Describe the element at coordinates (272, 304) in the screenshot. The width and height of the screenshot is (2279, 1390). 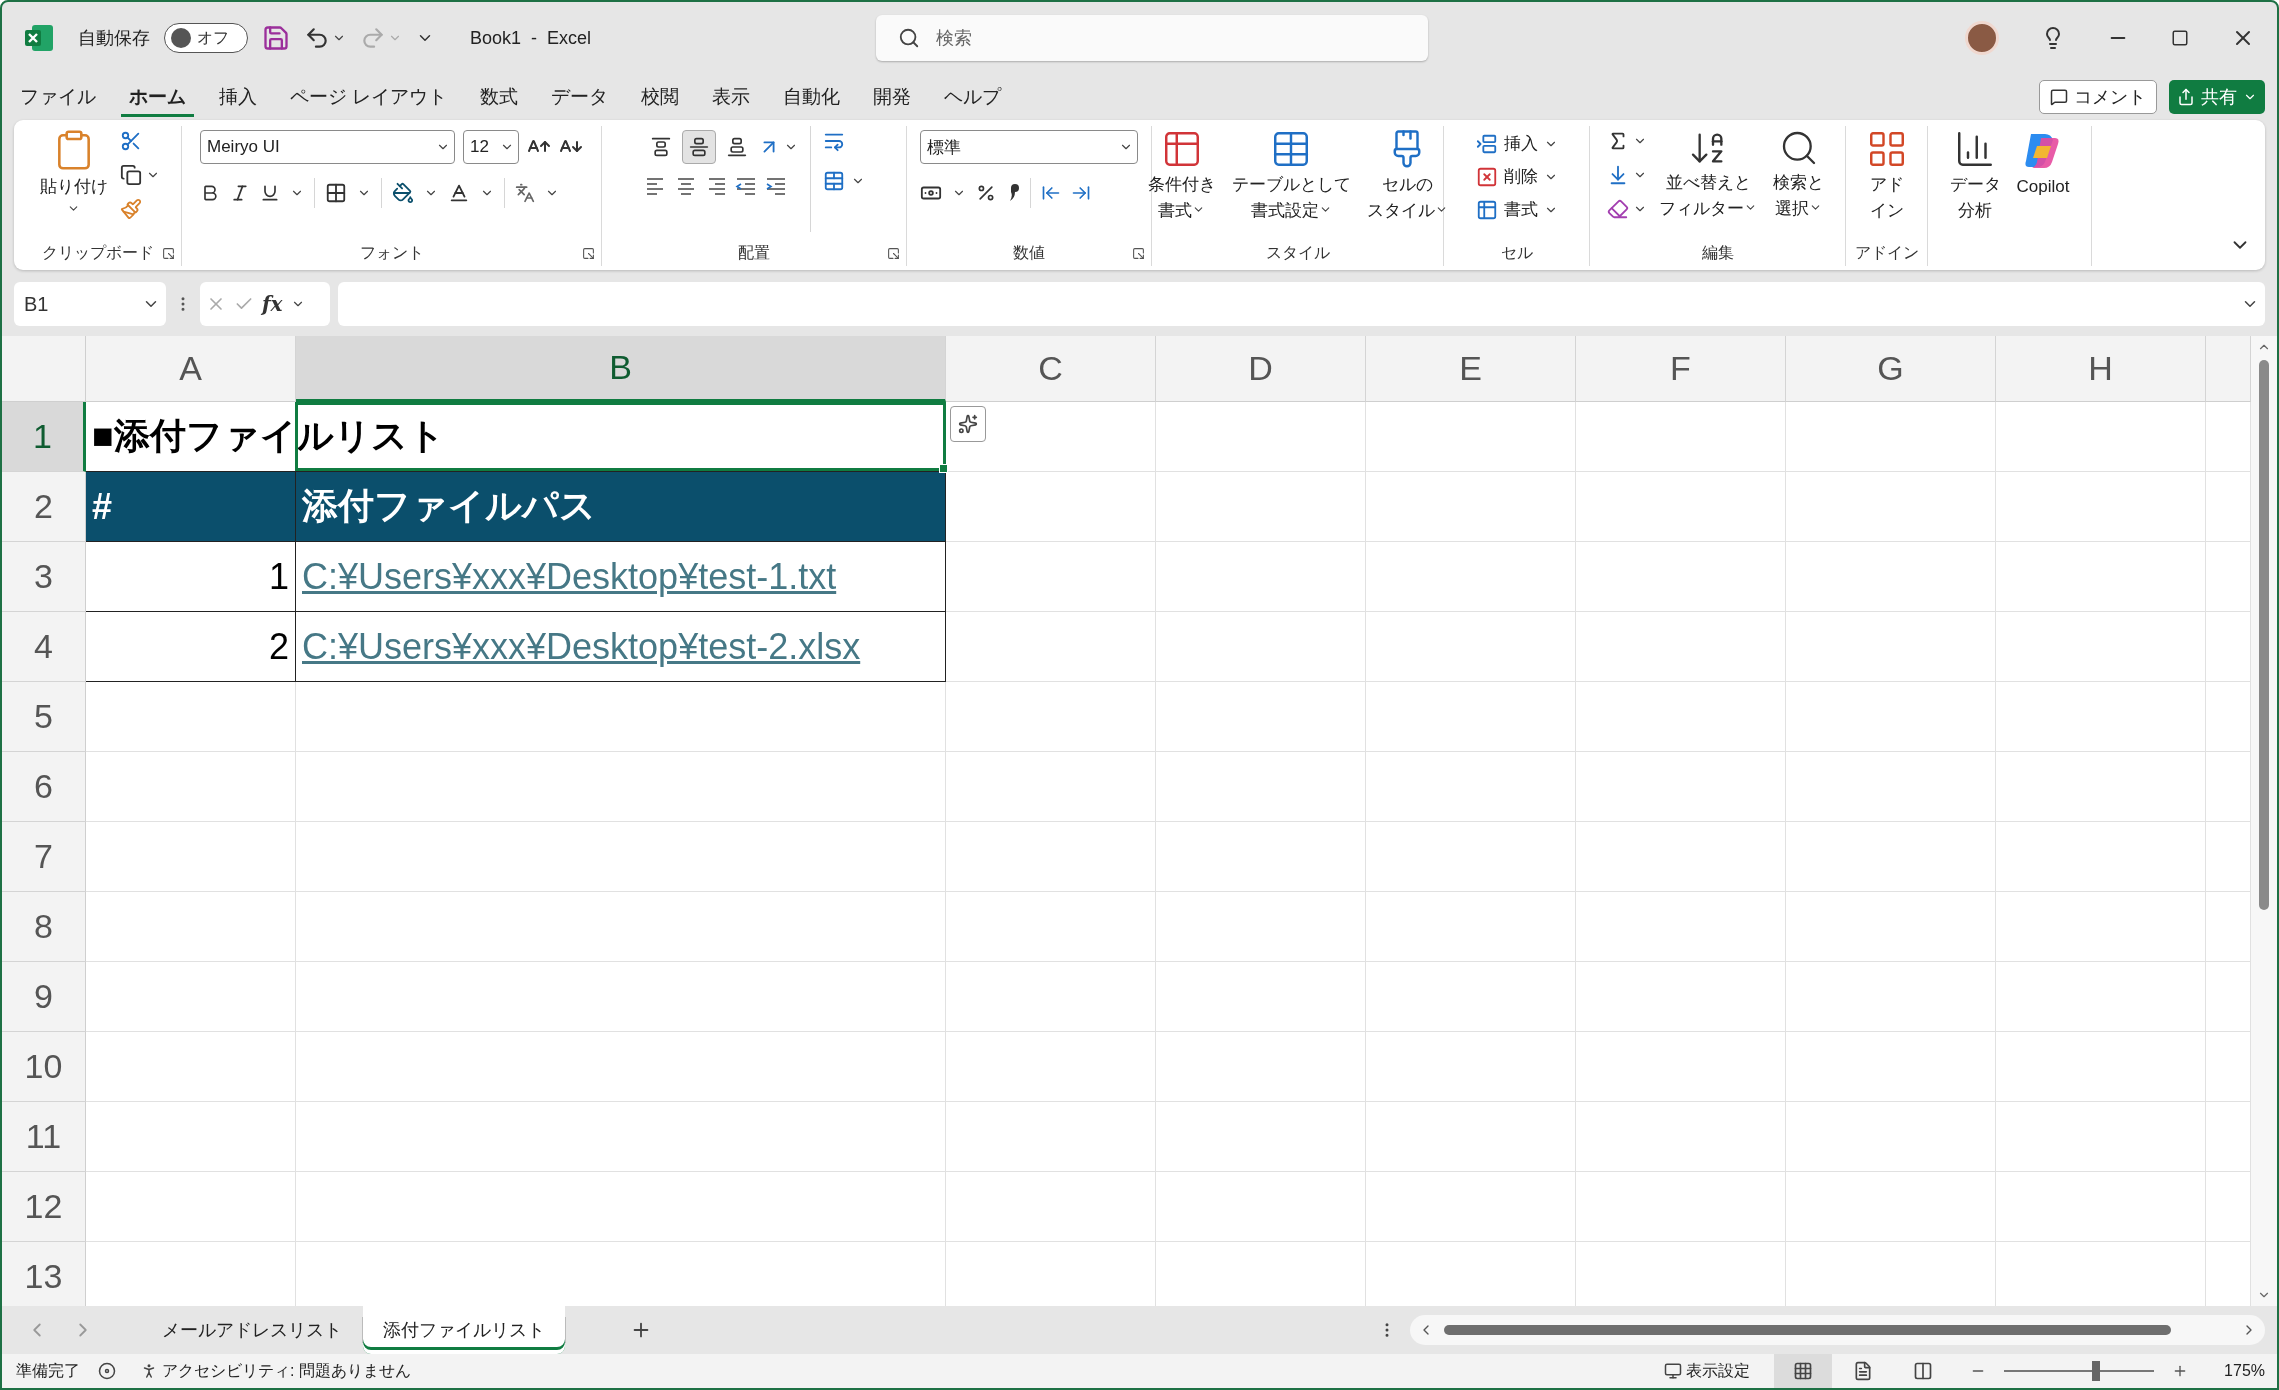
I see `insert-function-button: fx` at that location.